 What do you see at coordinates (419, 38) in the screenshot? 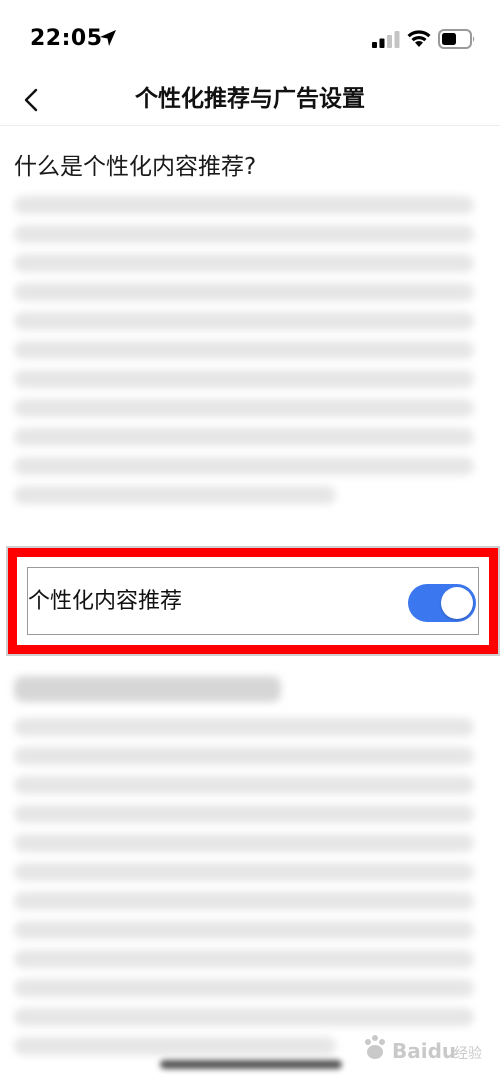
I see `wifi-icon` at bounding box center [419, 38].